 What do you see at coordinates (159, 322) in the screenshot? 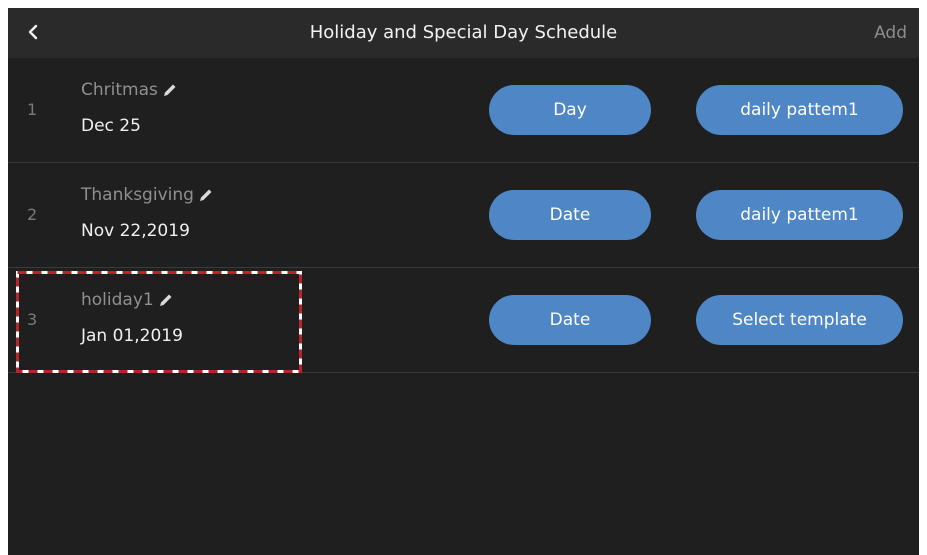
I see `highlight-box` at bounding box center [159, 322].